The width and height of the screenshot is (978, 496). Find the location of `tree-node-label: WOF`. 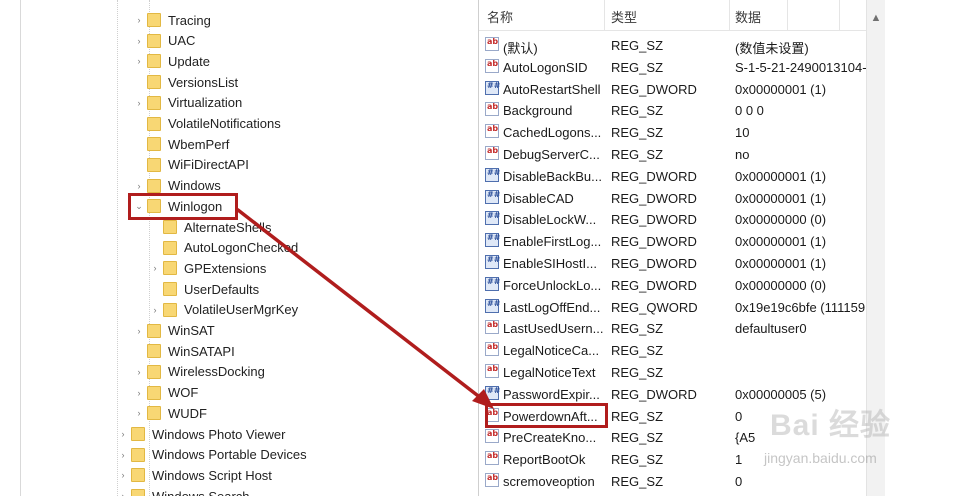

tree-node-label: WOF is located at coordinates (183, 393).